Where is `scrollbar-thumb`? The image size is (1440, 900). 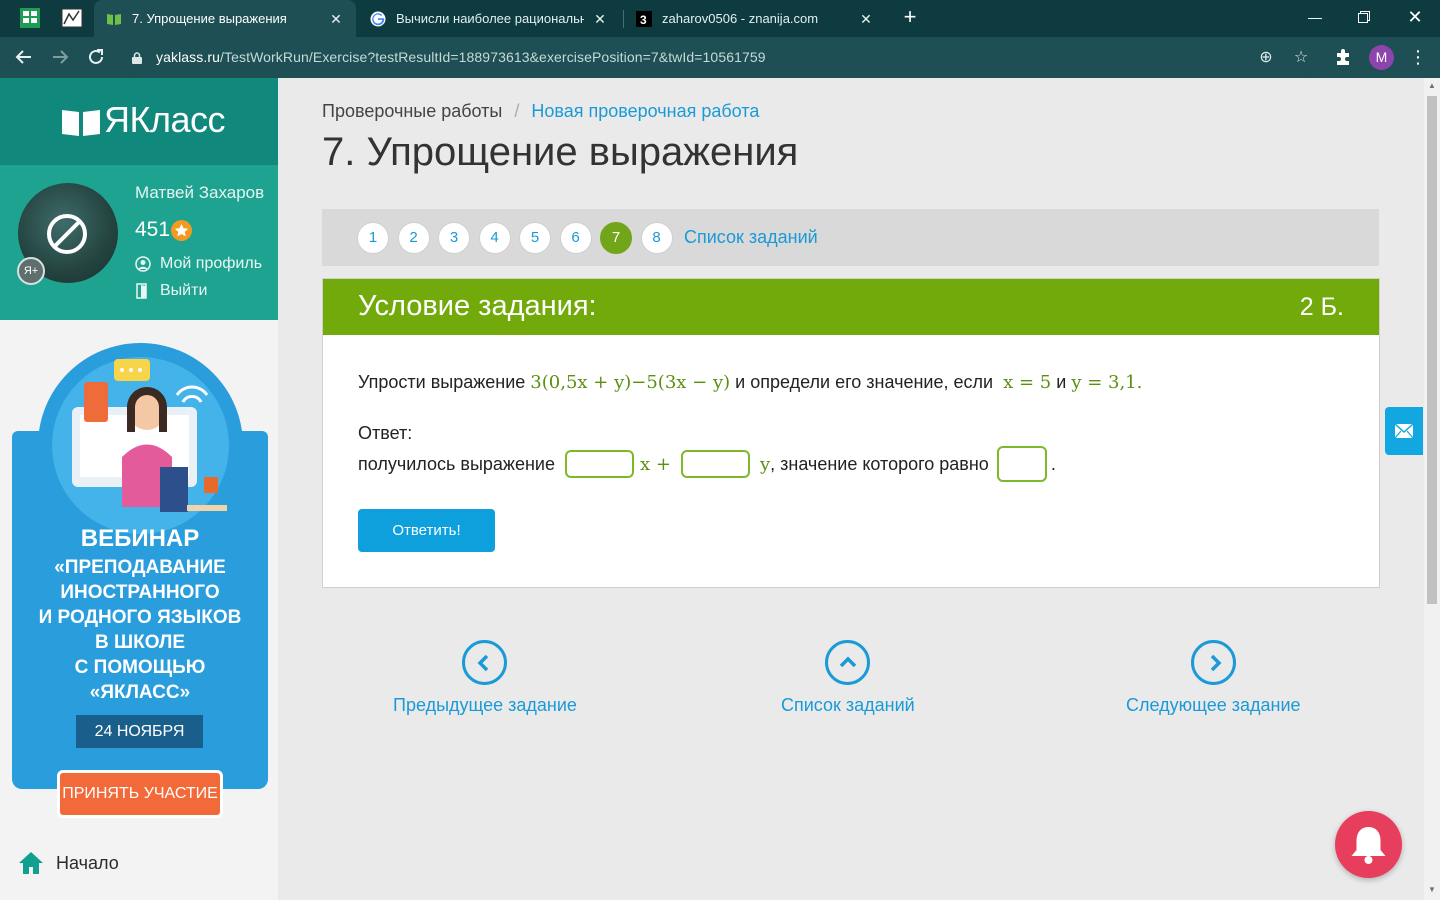
scrollbar-thumb is located at coordinates (1432, 350).